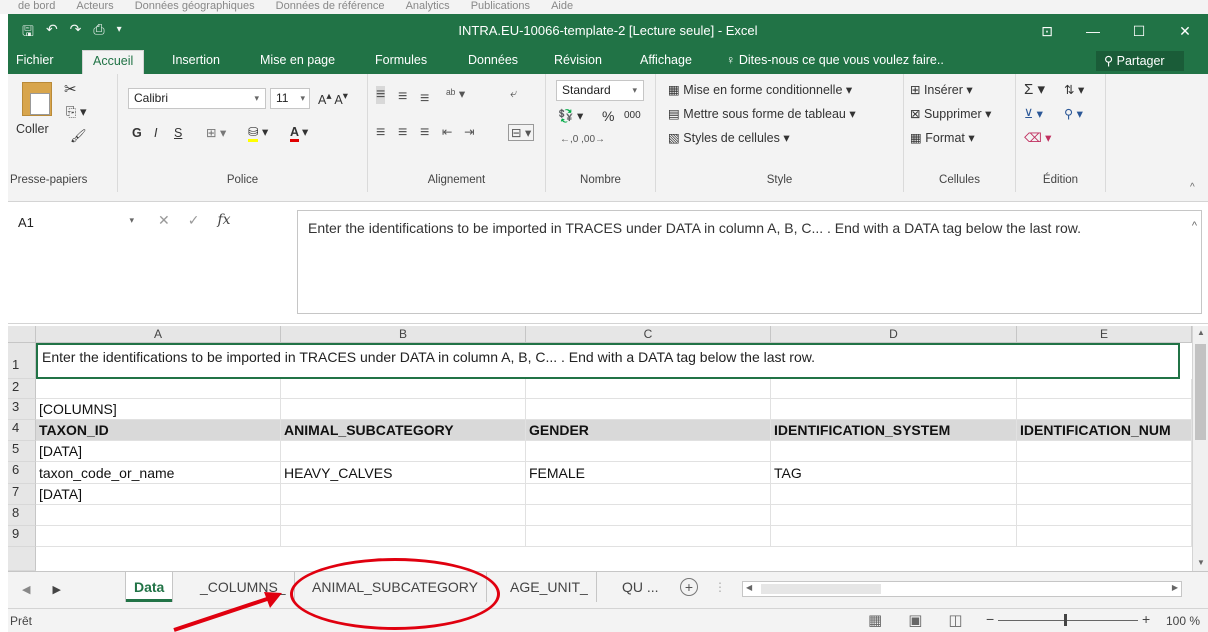  Describe the element at coordinates (403, 473) in the screenshot. I see `cell: HEAVY_CALVES` at that location.